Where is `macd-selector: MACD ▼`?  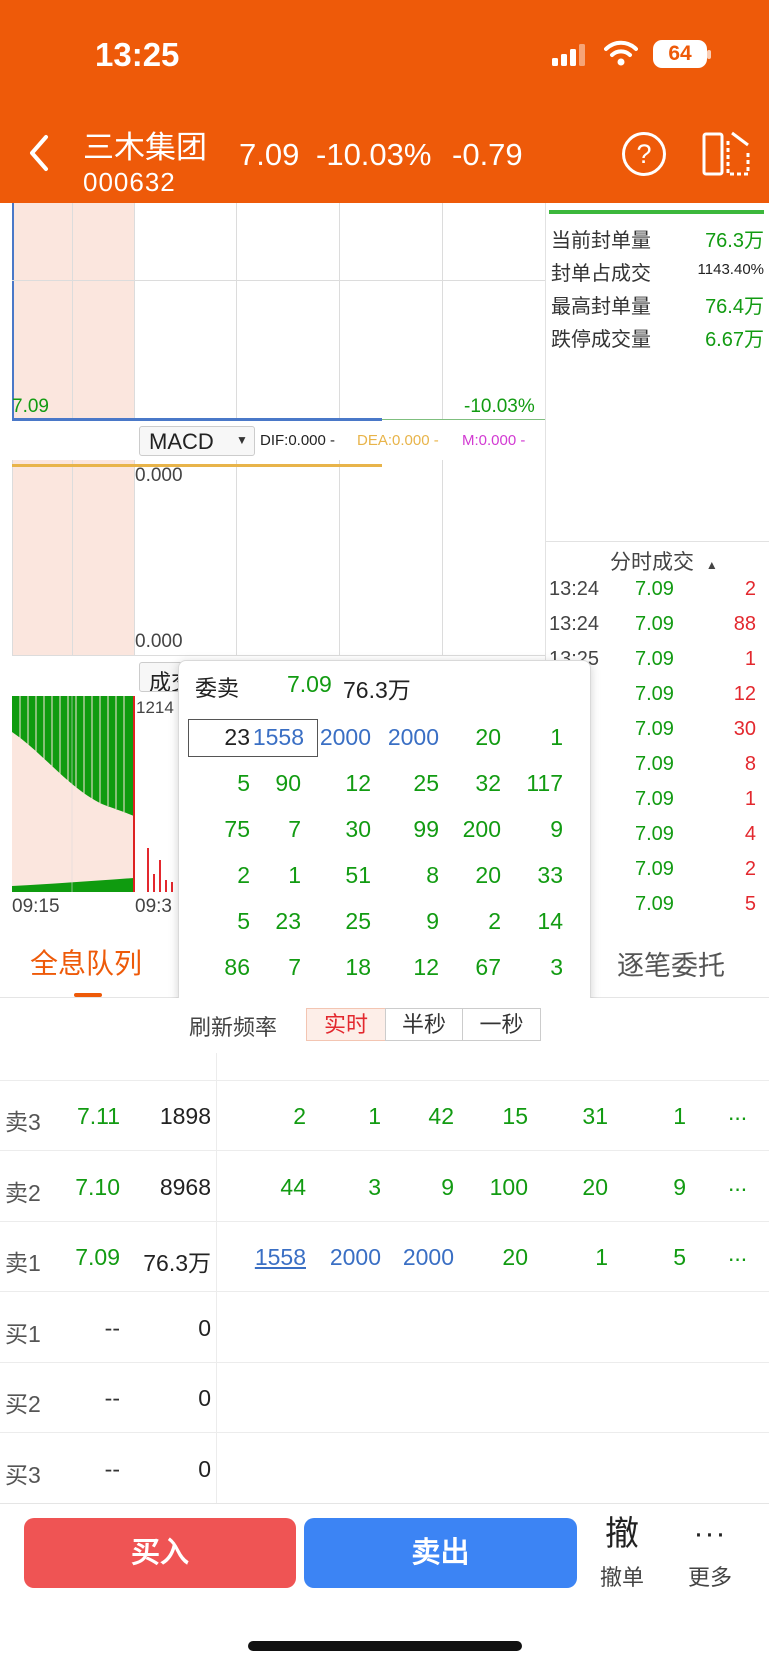
macd-selector: MACD ▼ is located at coordinates (197, 441).